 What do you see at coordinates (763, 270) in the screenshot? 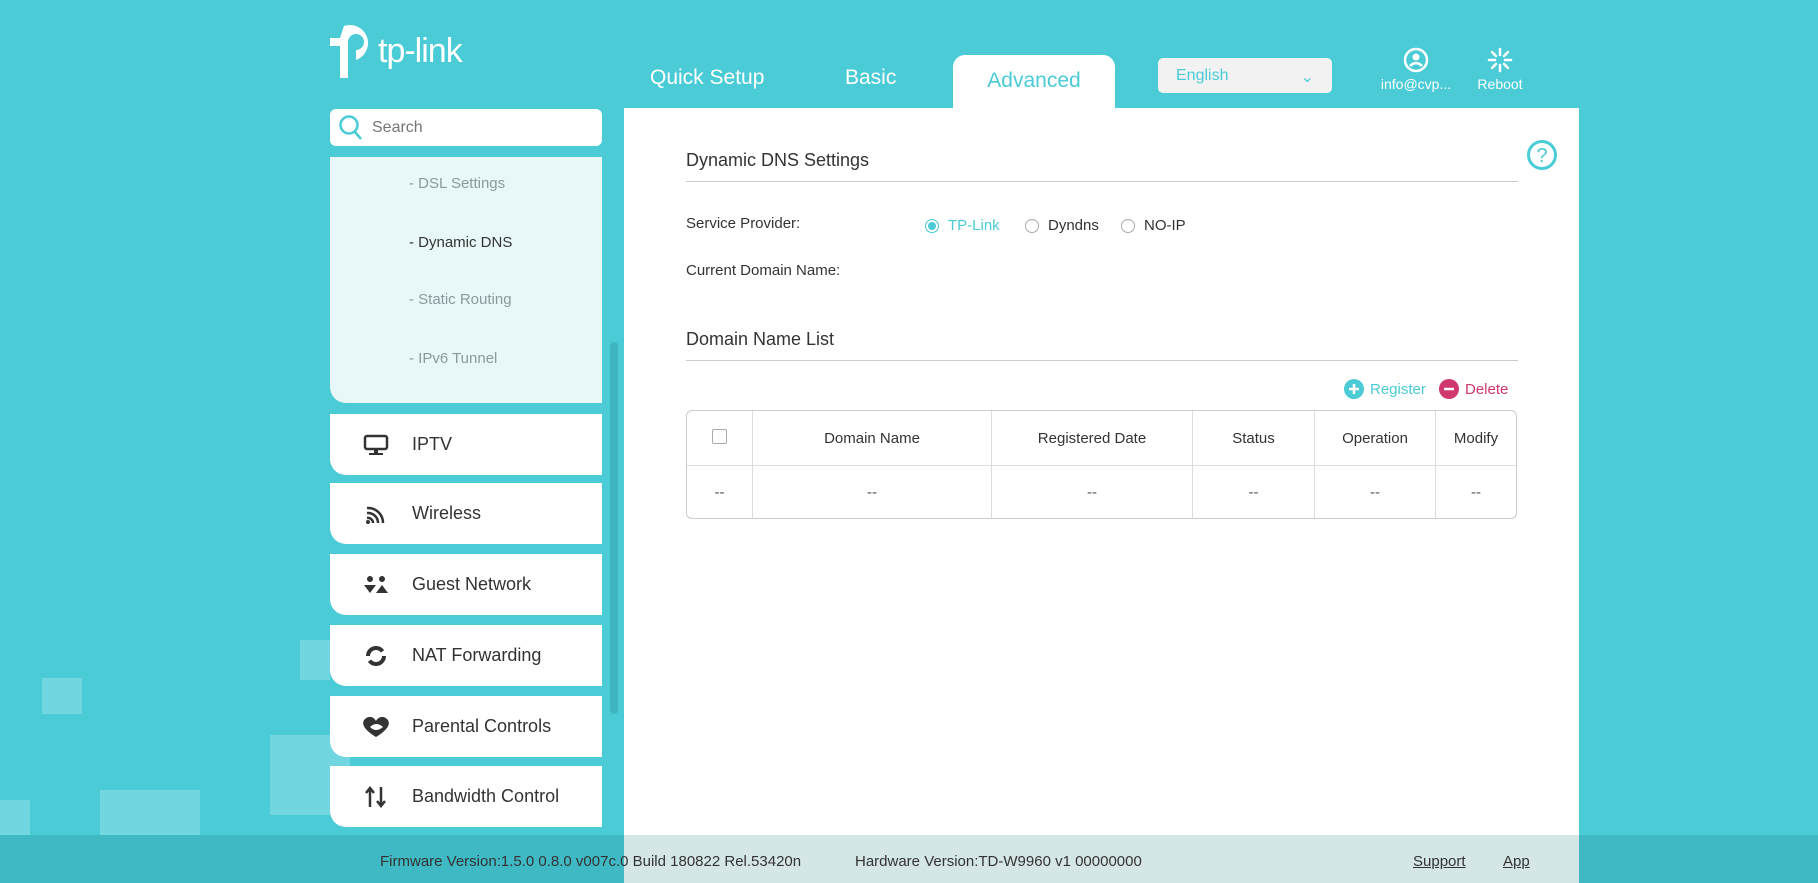
I see `current-domain-label: Current Domain Name:` at bounding box center [763, 270].